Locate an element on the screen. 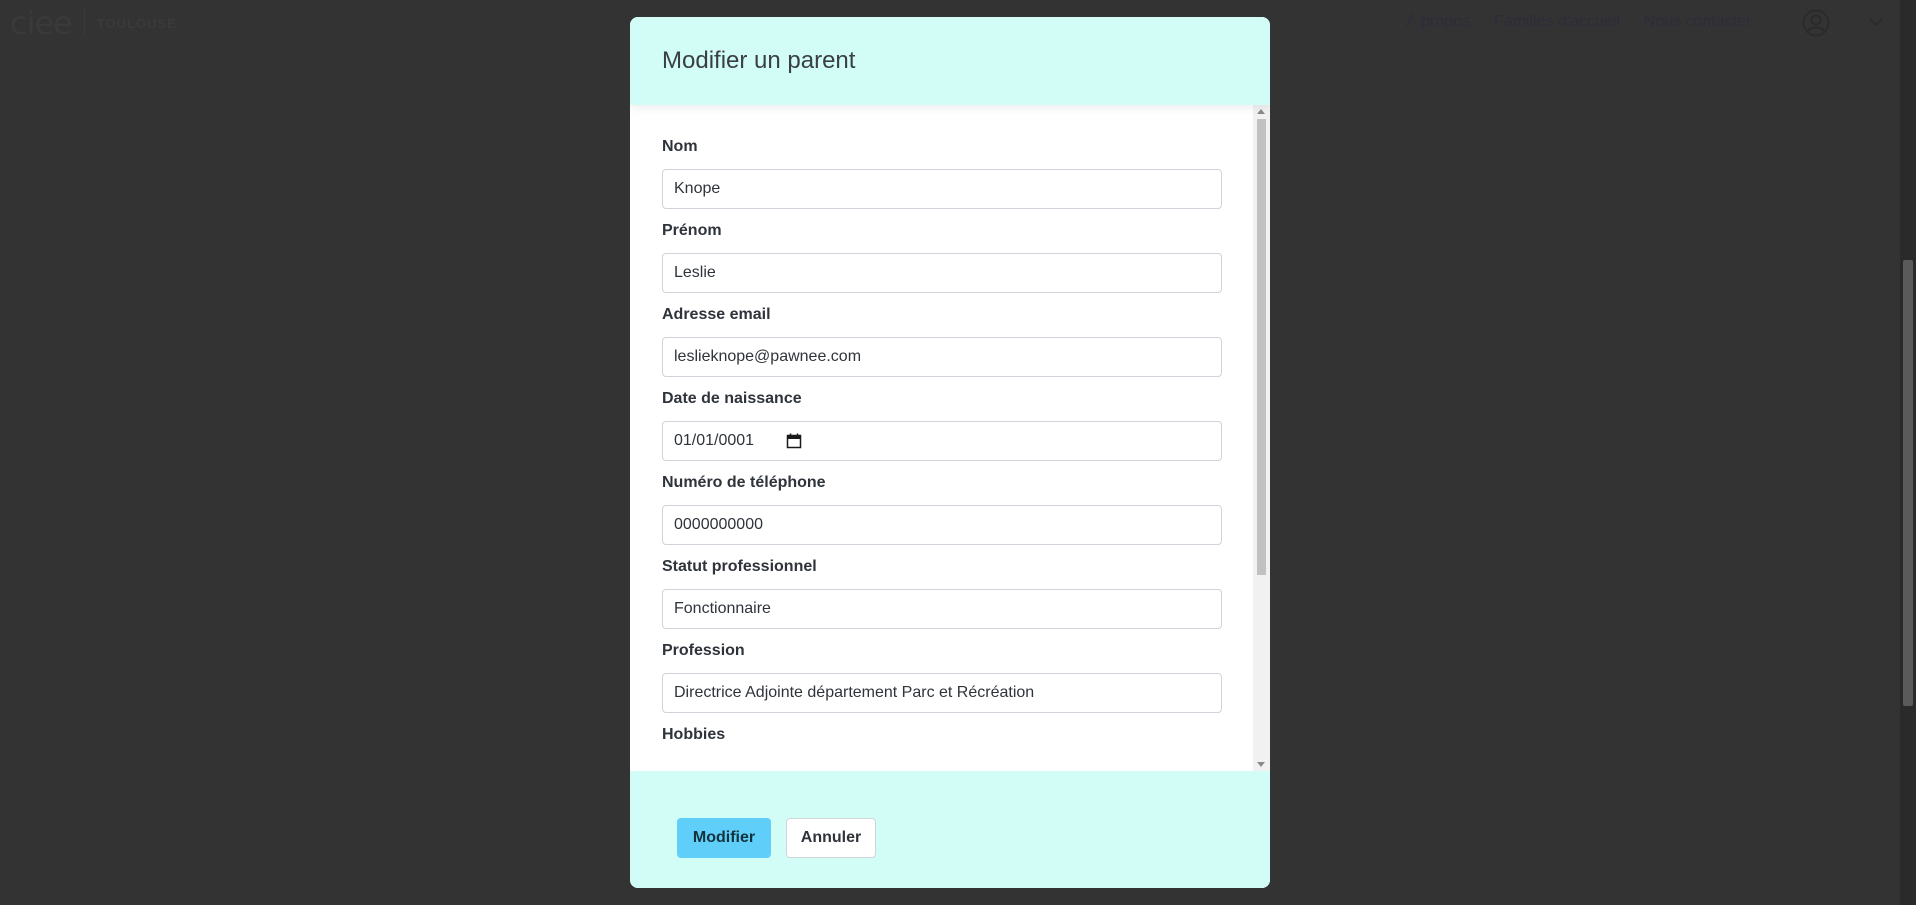  form-group-naissance: Date de naissance 01/01/0001 is located at coordinates (942, 424).